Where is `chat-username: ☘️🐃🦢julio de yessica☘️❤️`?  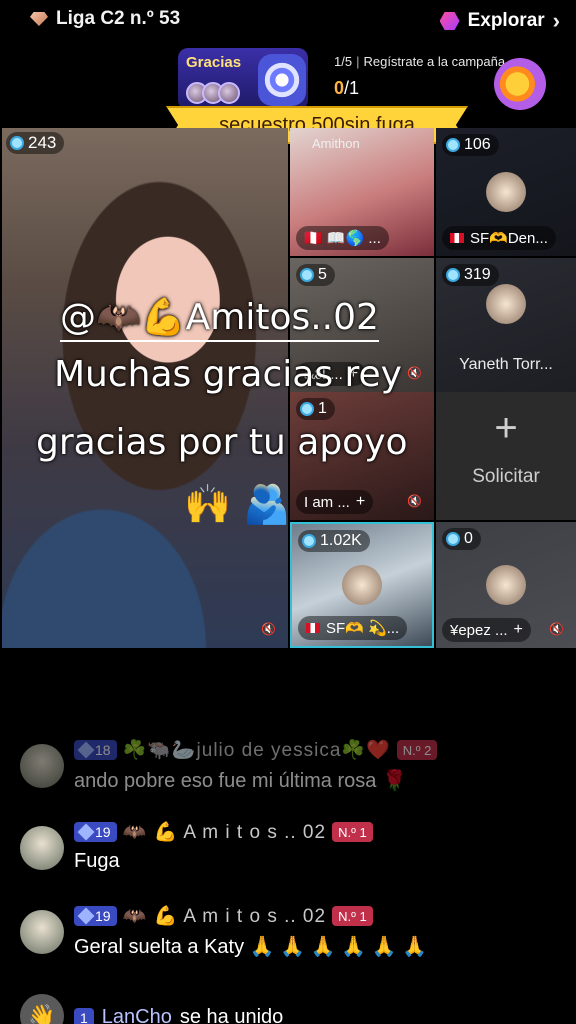
chat-username: ☘️🐃🦢julio de yessica☘️❤️ is located at coordinates (257, 750).